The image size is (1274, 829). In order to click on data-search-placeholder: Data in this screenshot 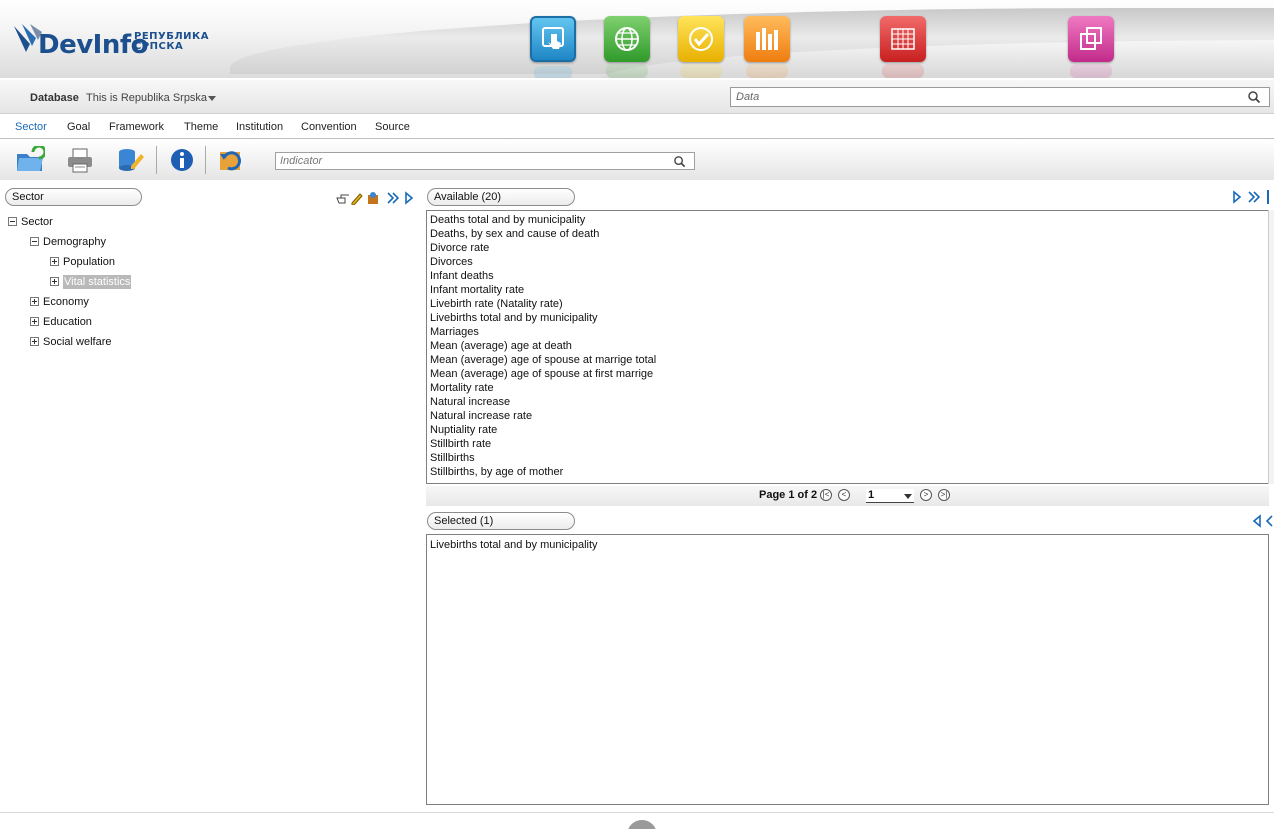, I will do `click(748, 97)`.